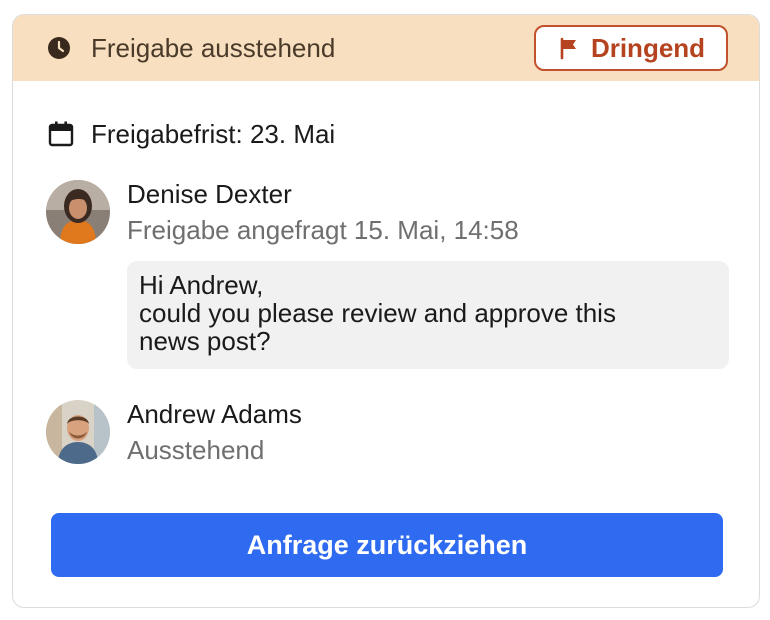 This screenshot has height=620, width=770. What do you see at coordinates (209, 194) in the screenshot?
I see `requester-name: Denise Dexter` at bounding box center [209, 194].